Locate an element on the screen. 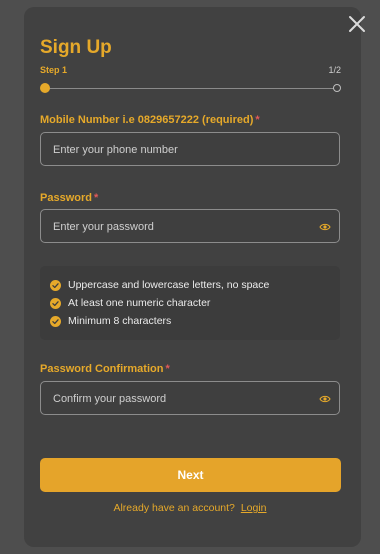 Image resolution: width=380 pixels, height=554 pixels. password-field is located at coordinates (190, 226).